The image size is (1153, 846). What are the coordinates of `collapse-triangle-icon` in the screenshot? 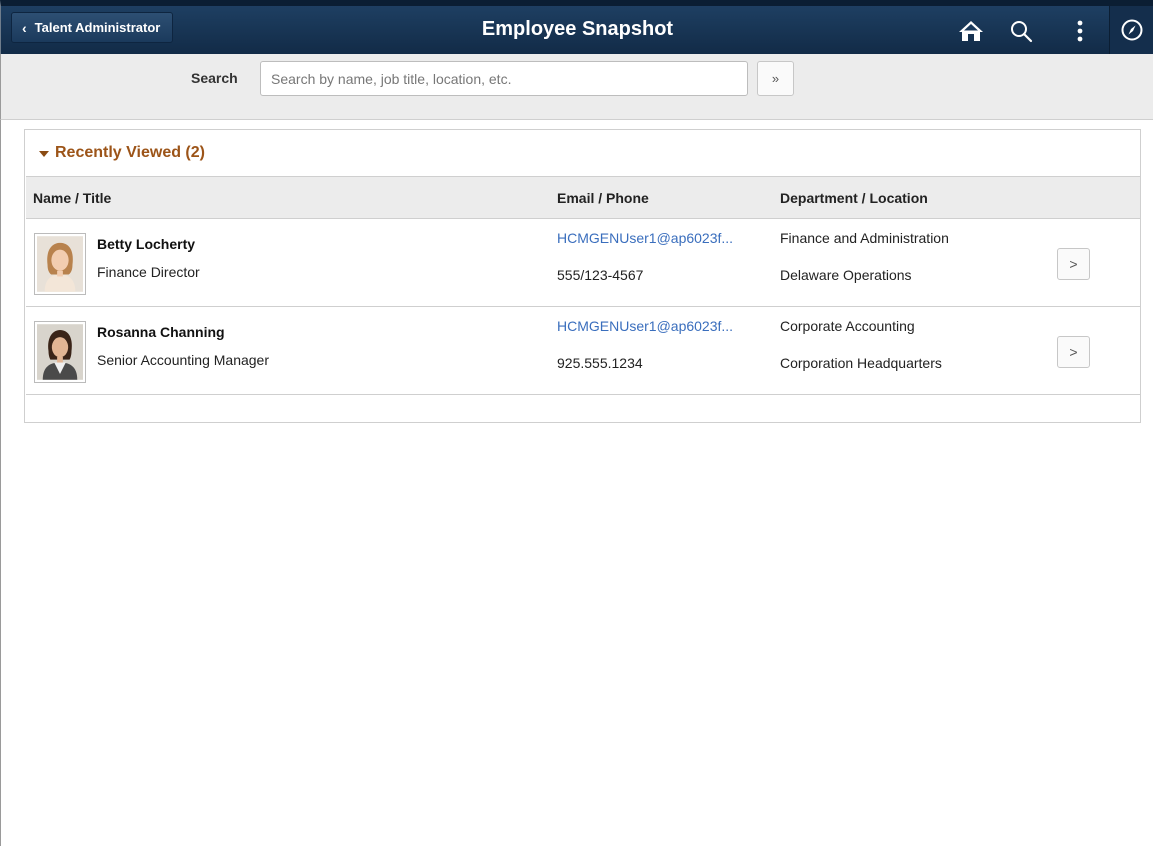 It's located at (44, 154).